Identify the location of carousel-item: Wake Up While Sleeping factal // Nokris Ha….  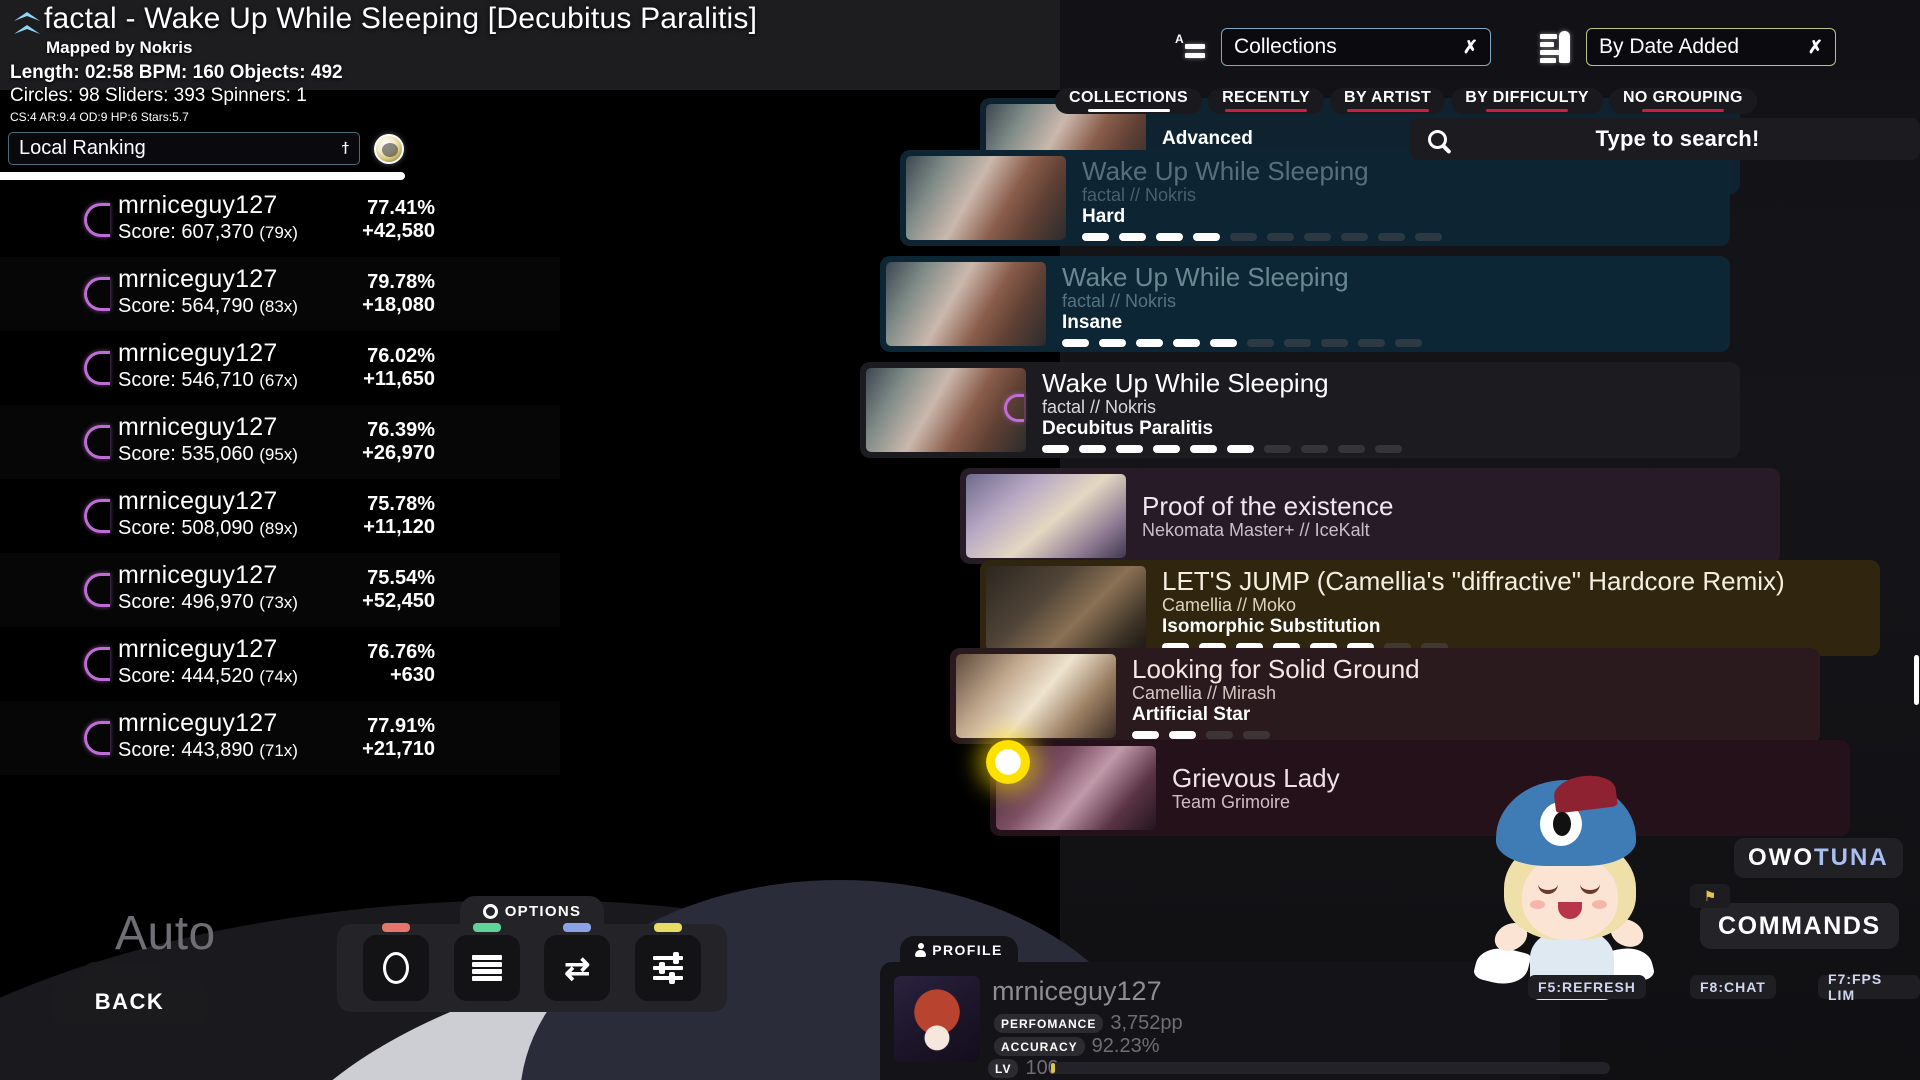
(1315, 198).